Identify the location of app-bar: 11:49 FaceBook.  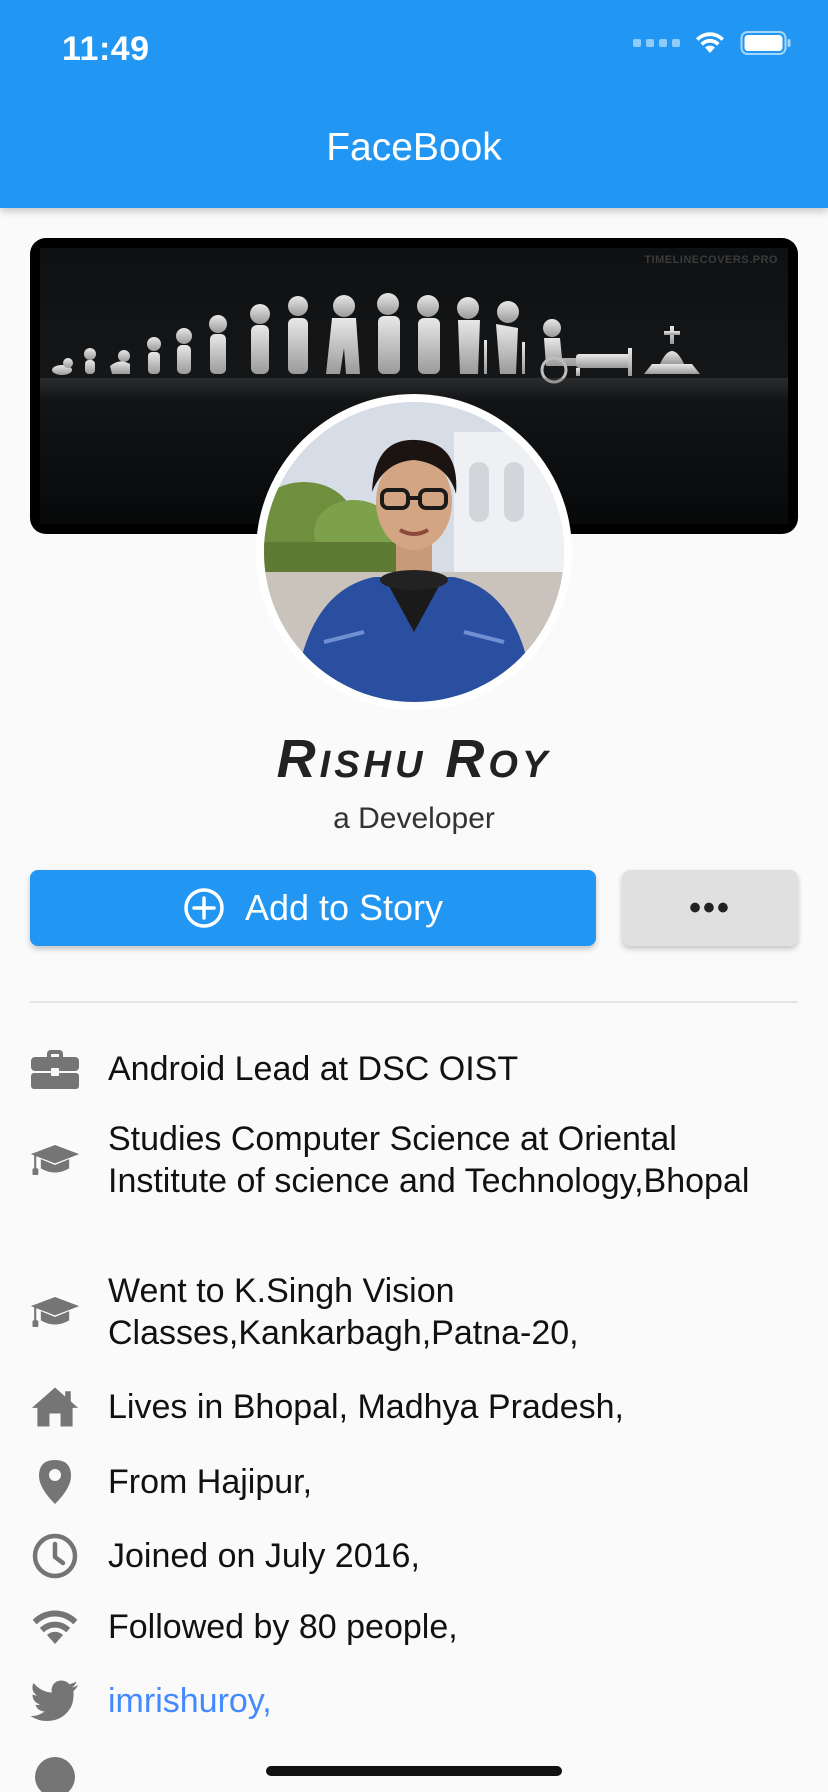
(414, 104).